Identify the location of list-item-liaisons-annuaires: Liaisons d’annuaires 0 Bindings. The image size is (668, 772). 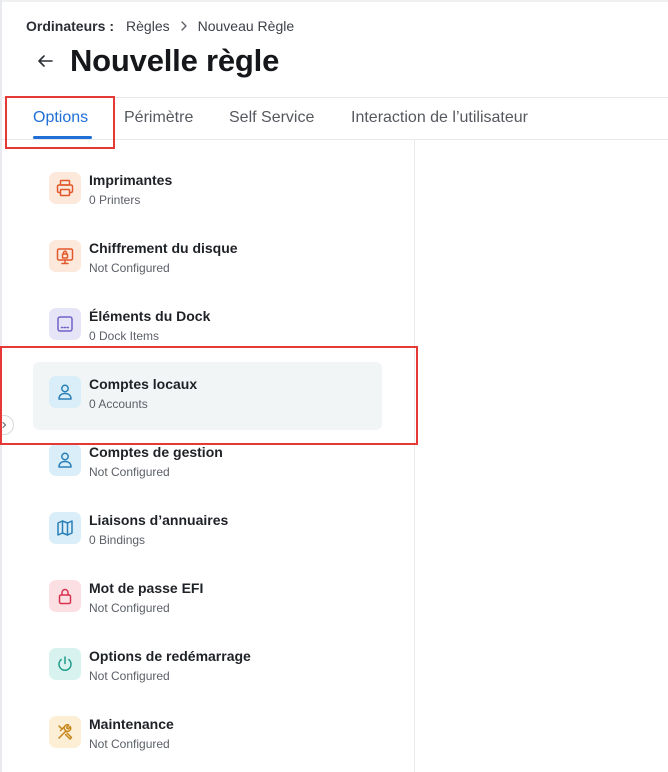
(207, 532).